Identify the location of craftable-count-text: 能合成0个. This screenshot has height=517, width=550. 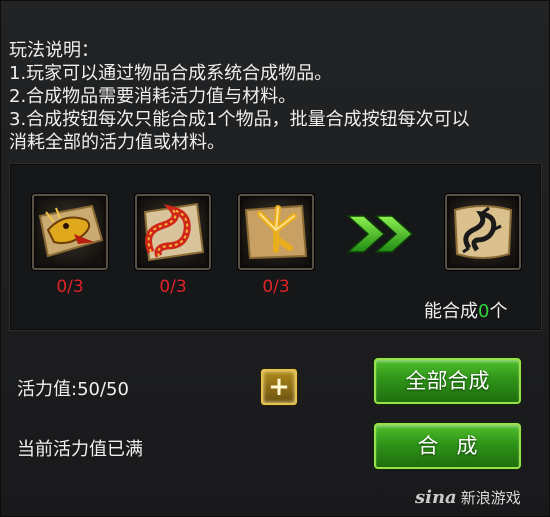
(465, 310).